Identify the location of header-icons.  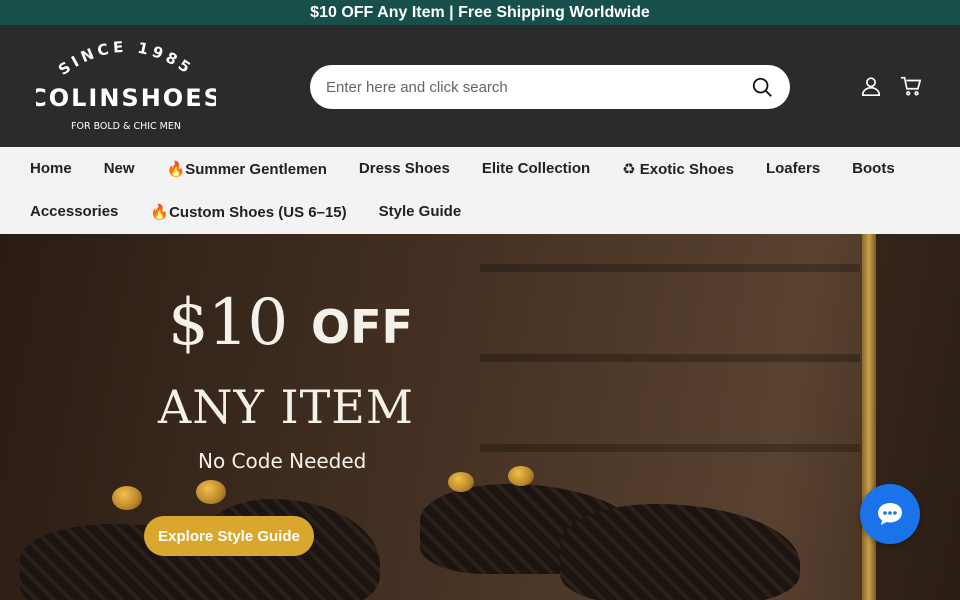
(891, 86).